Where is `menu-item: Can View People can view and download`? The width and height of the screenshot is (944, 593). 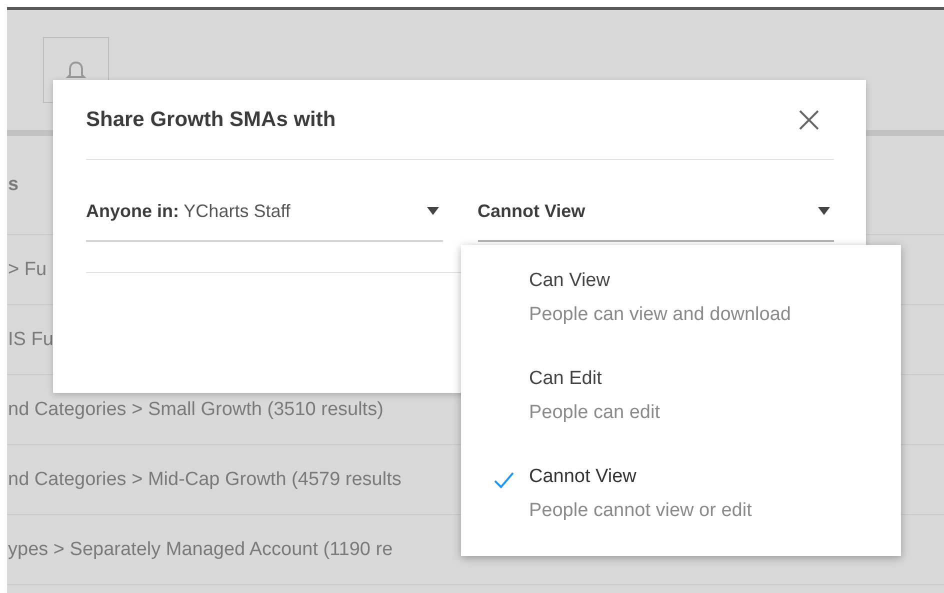 menu-item: Can View People can view and download is located at coordinates (681, 319).